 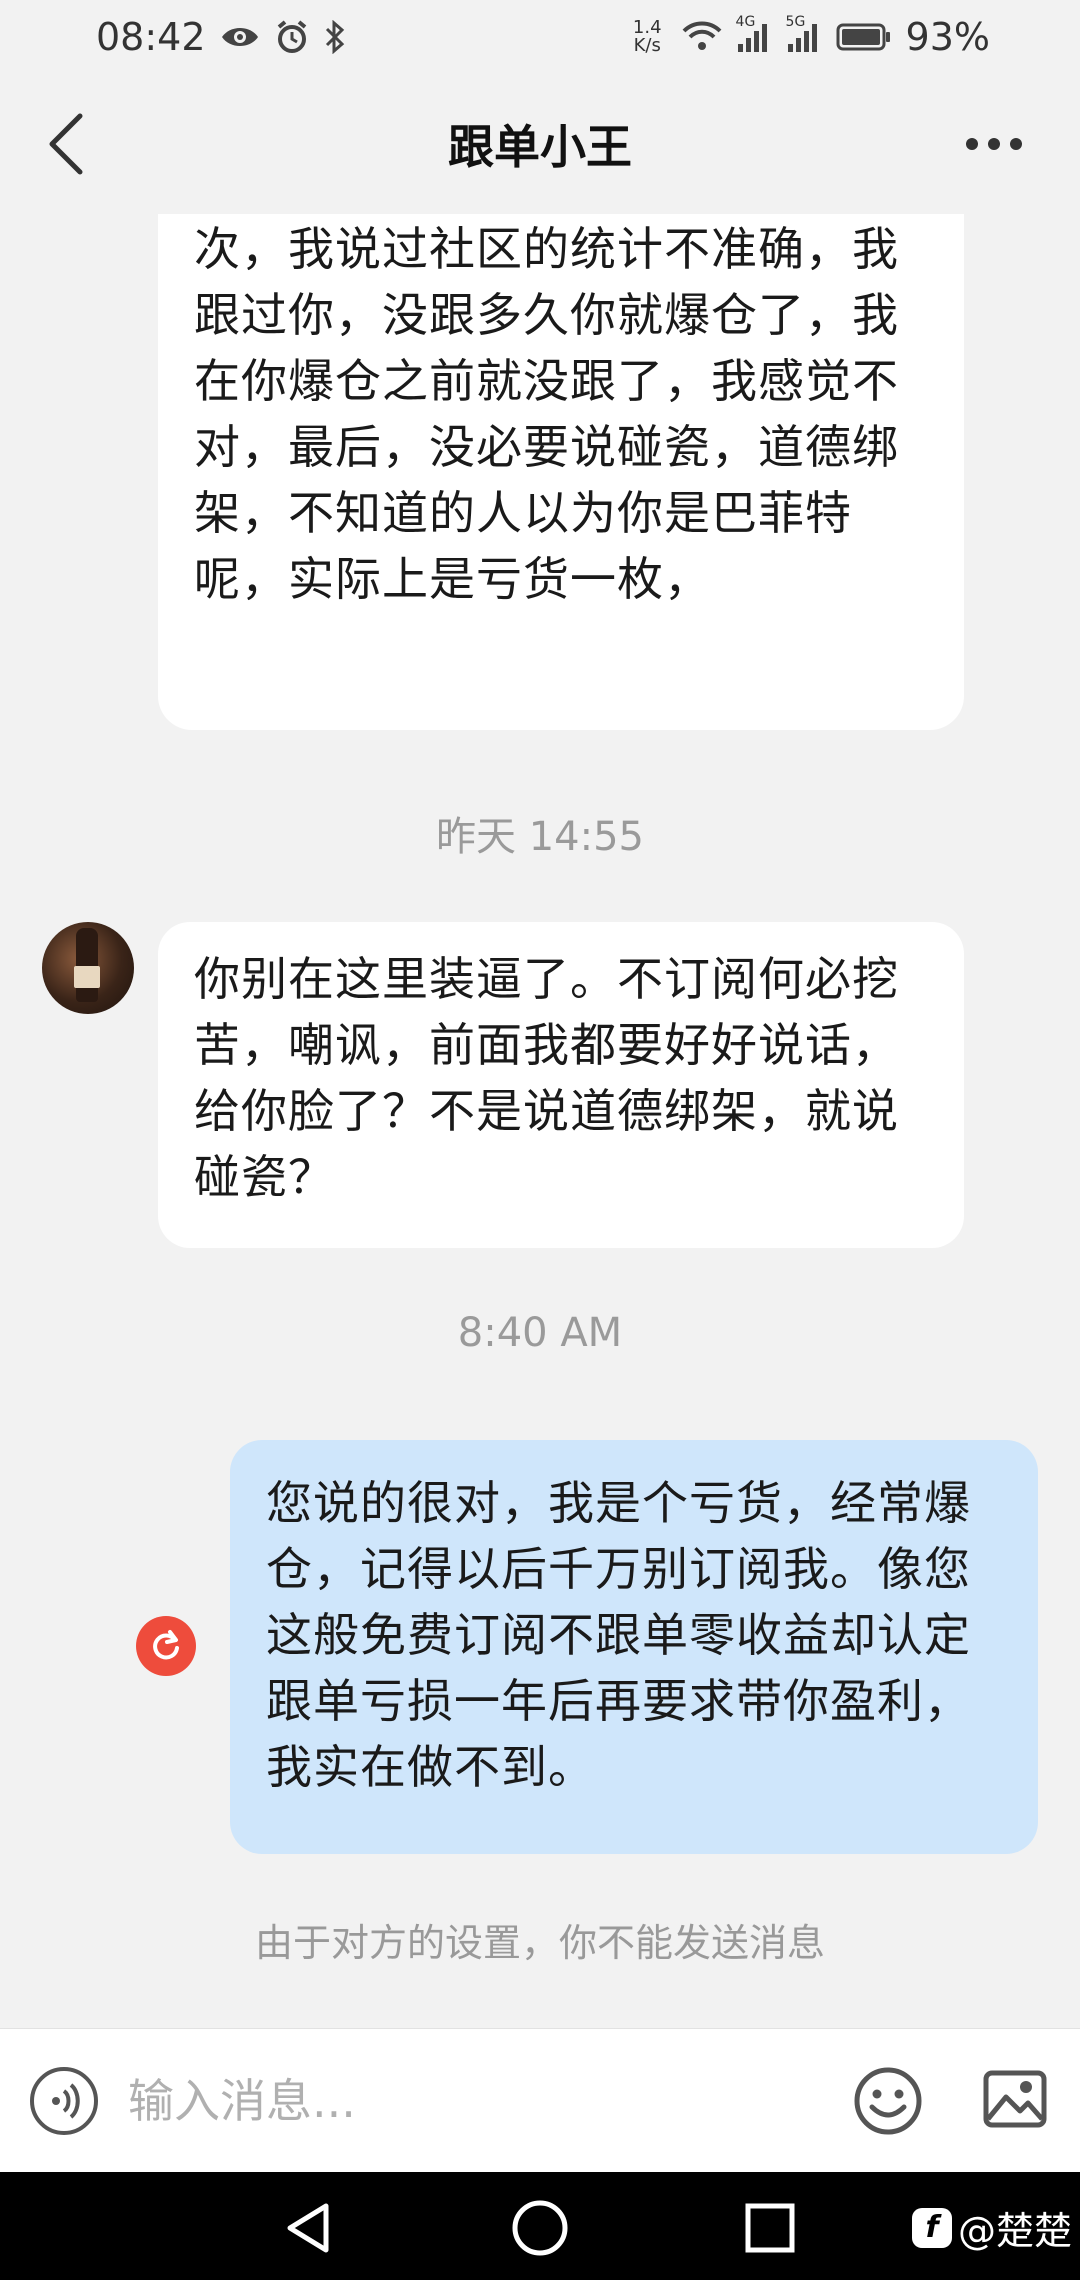 What do you see at coordinates (931, 2227) in the screenshot?
I see `watermark-logo-icon: f` at bounding box center [931, 2227].